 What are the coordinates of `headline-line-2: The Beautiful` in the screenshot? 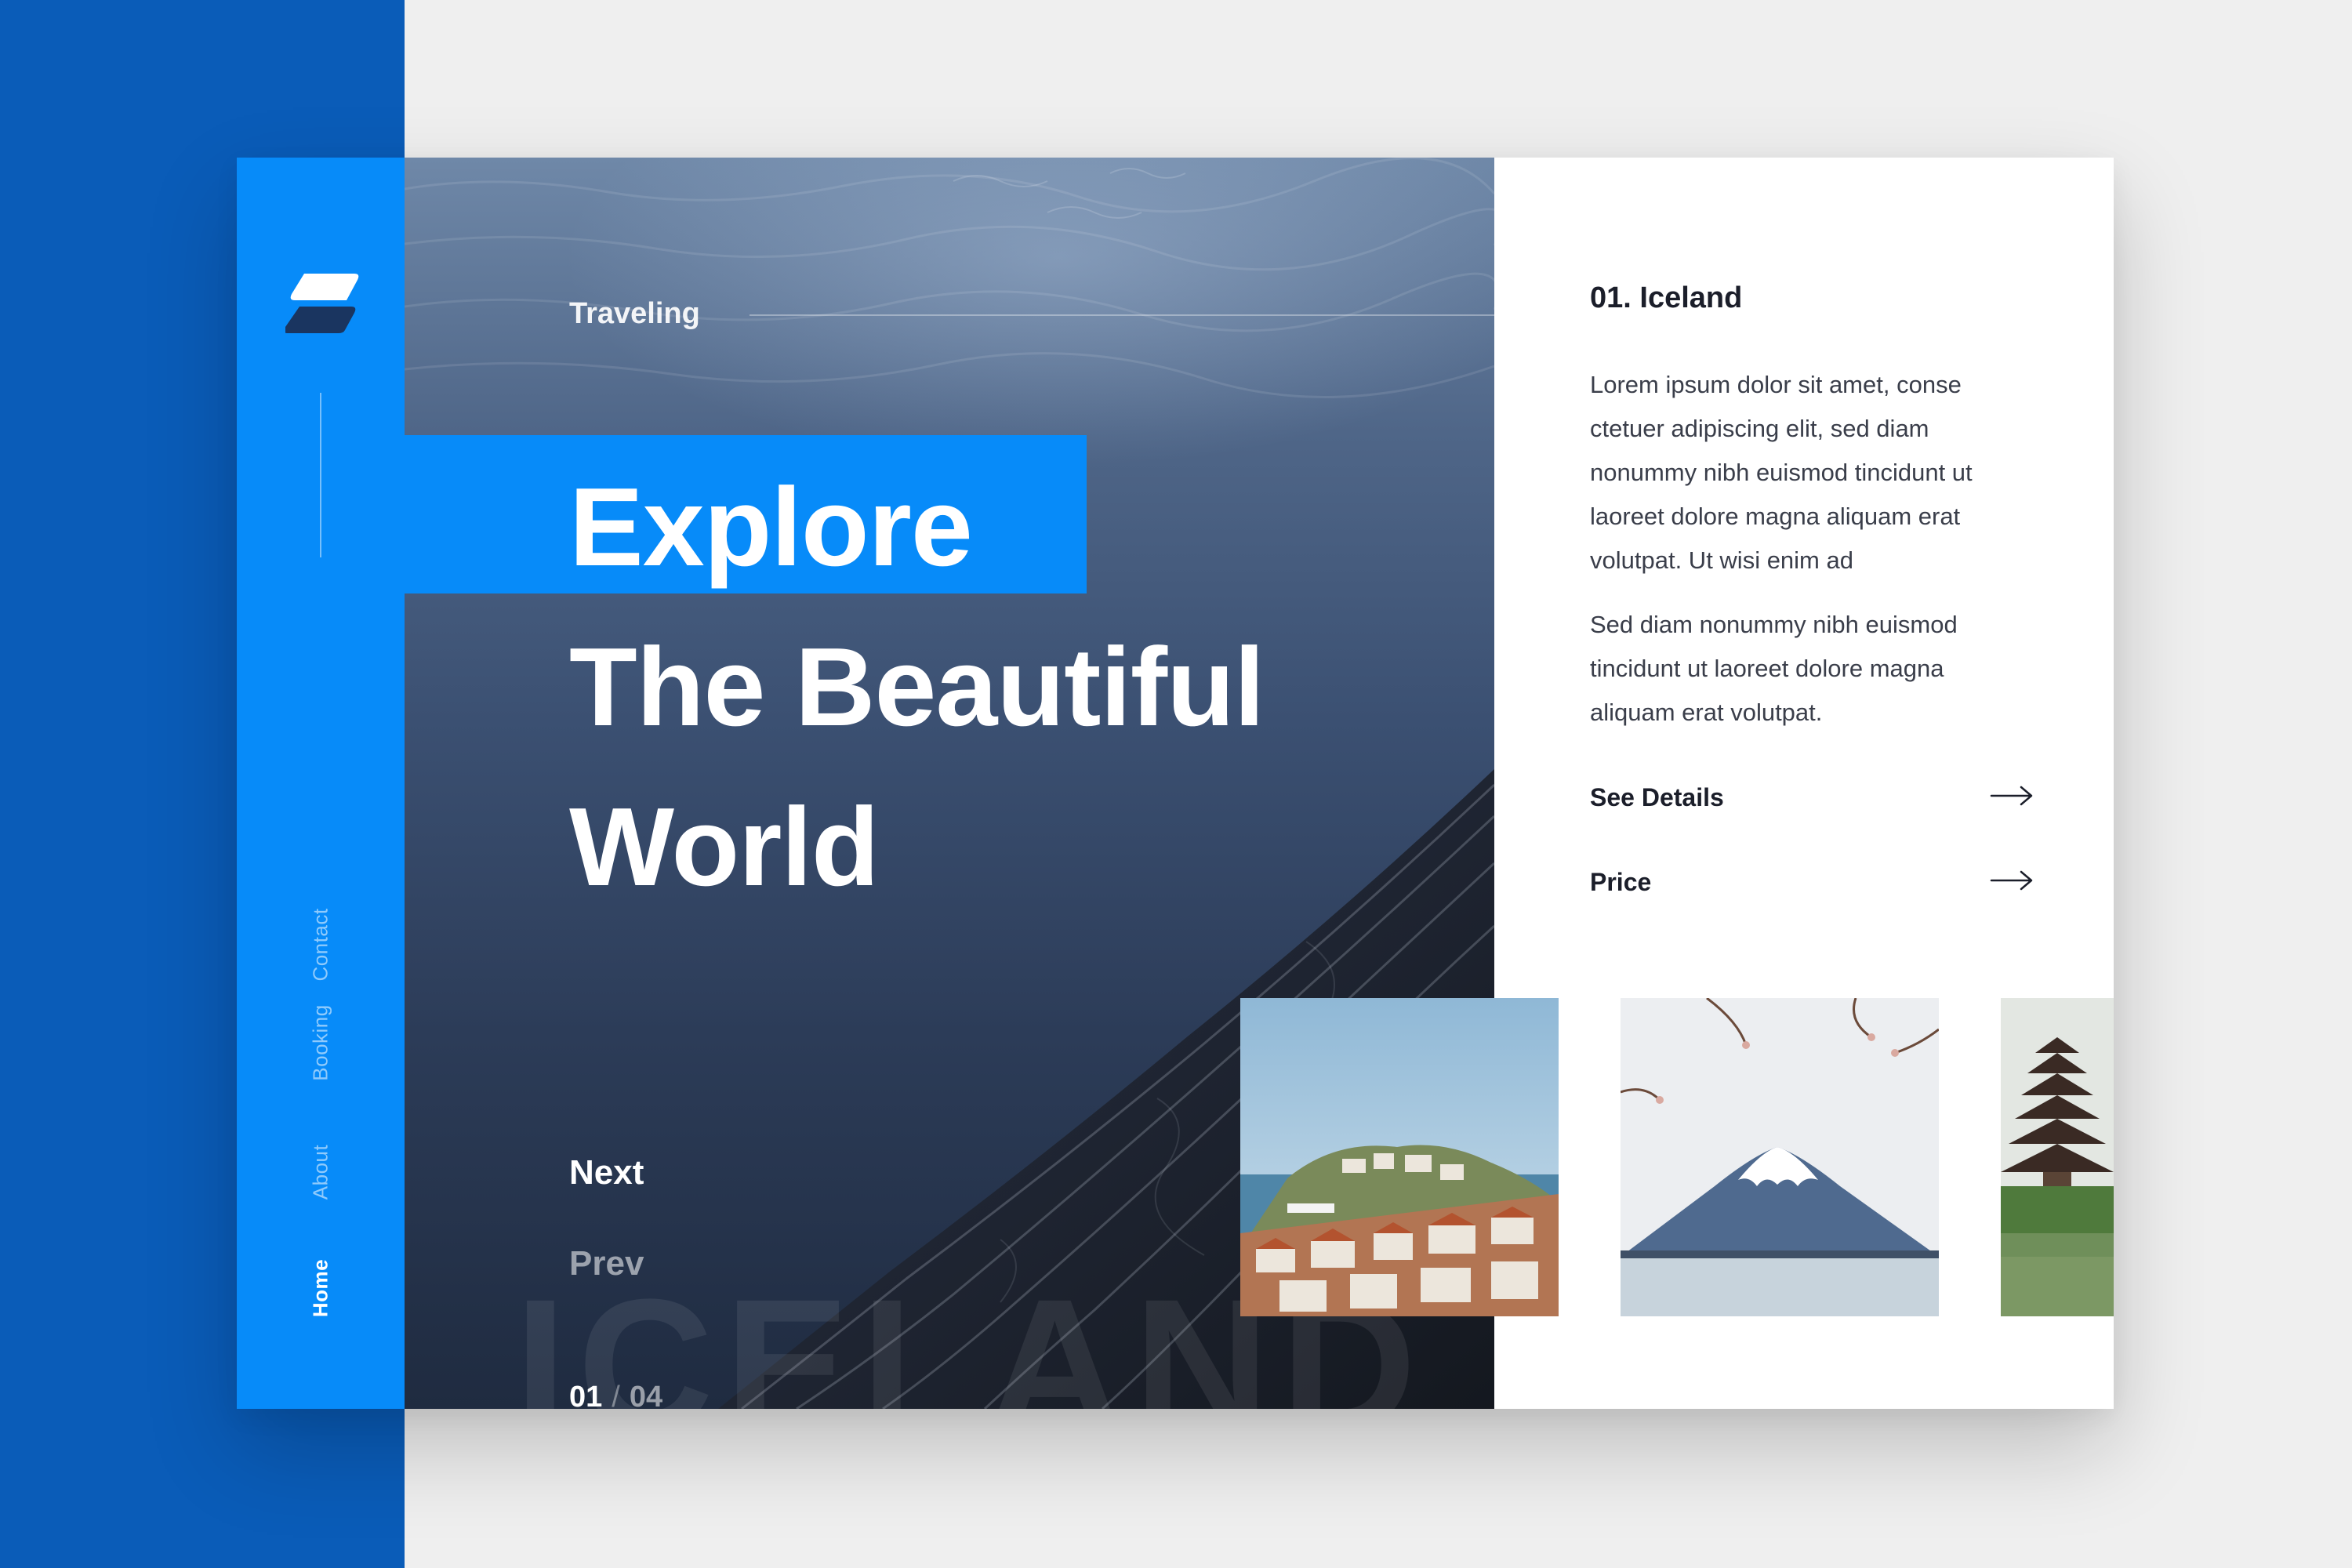 It's located at (917, 687).